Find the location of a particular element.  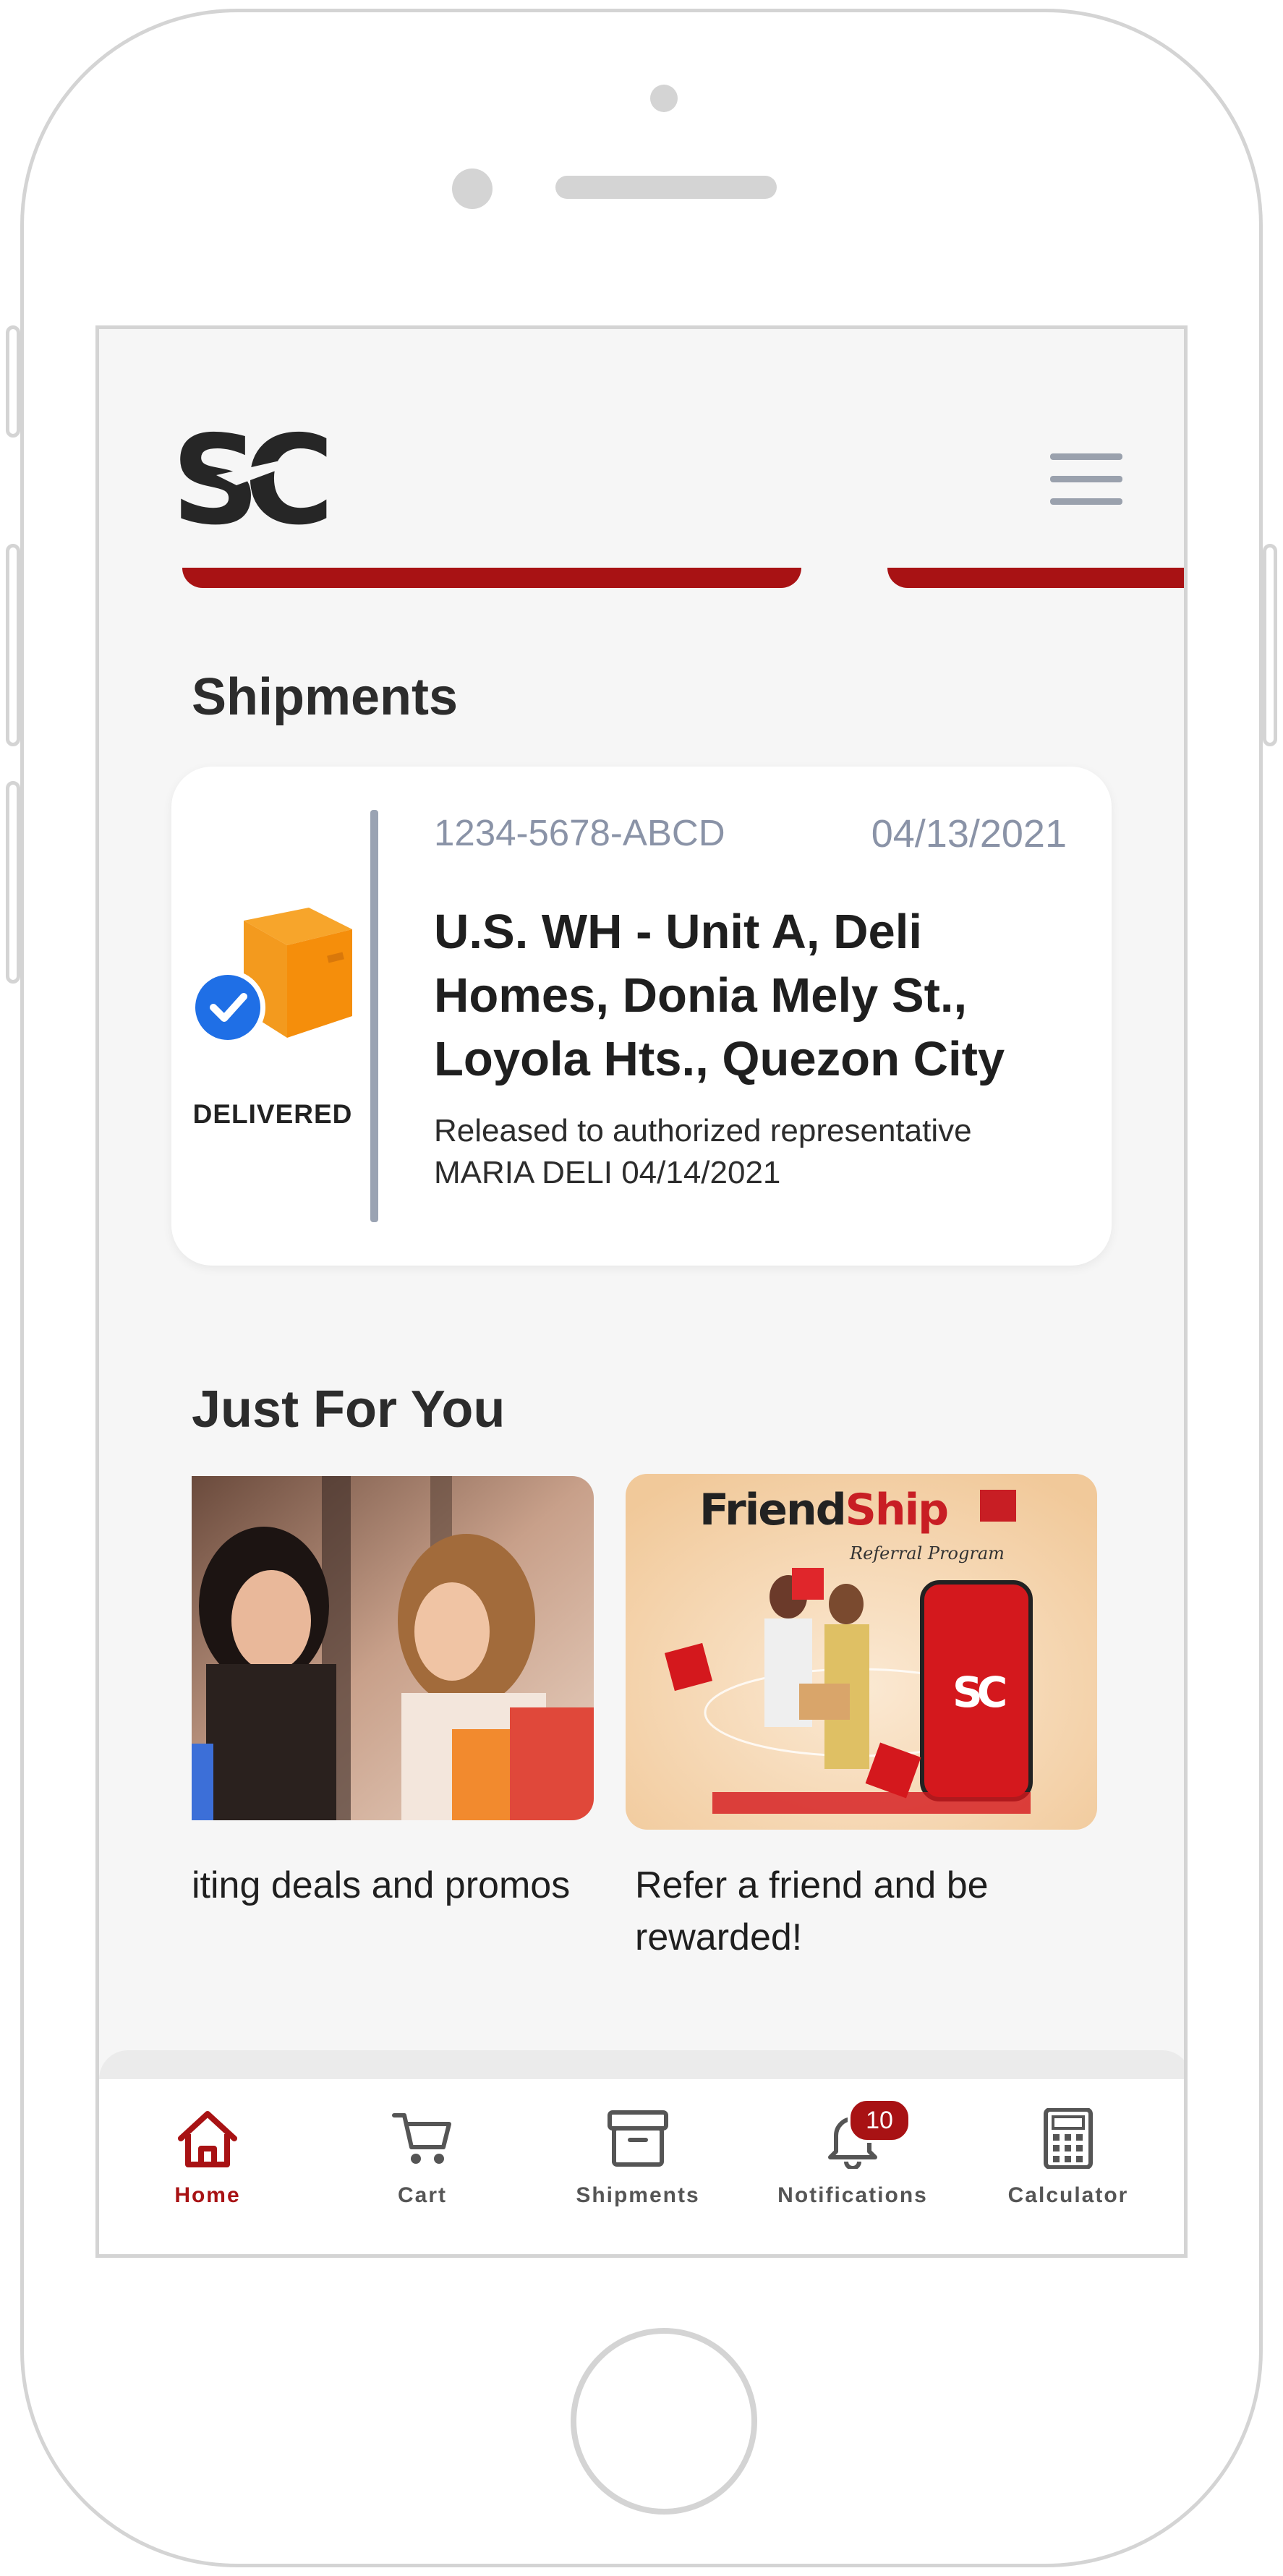

card-divider is located at coordinates (374, 1016).